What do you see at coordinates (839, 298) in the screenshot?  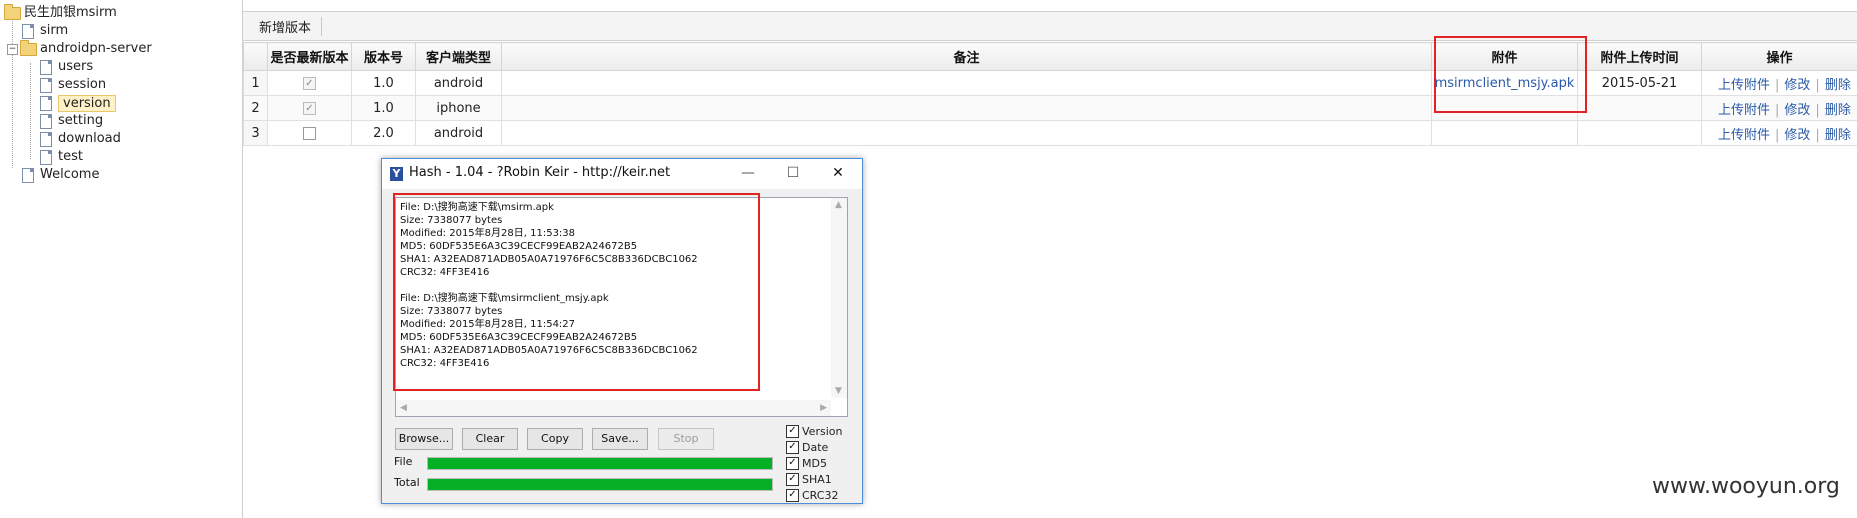 I see `vertical-scrollbar: ▲ ▼` at bounding box center [839, 298].